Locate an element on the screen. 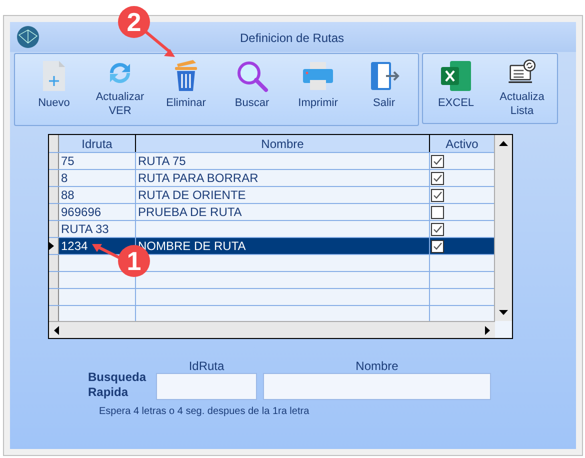 This screenshot has height=458, width=585. toolbar-button: Imprimir is located at coordinates (318, 86).